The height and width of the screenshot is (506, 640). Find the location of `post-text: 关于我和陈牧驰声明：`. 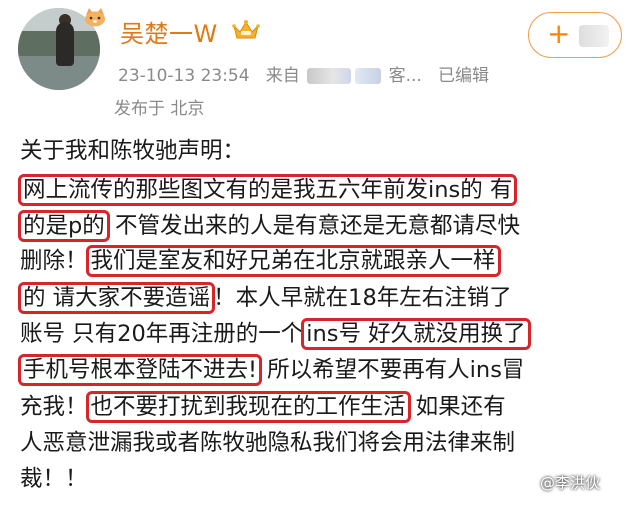

post-text: 关于我和陈牧驰声明： is located at coordinates (133, 151).